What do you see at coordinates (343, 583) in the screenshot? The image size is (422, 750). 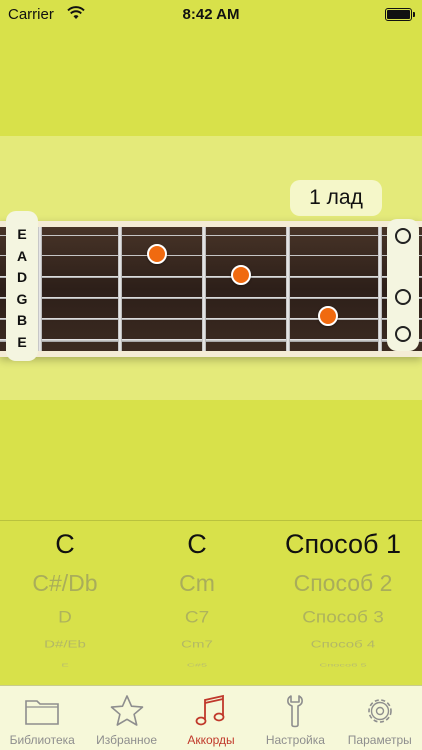 I see `picker-option: Способ 2` at bounding box center [343, 583].